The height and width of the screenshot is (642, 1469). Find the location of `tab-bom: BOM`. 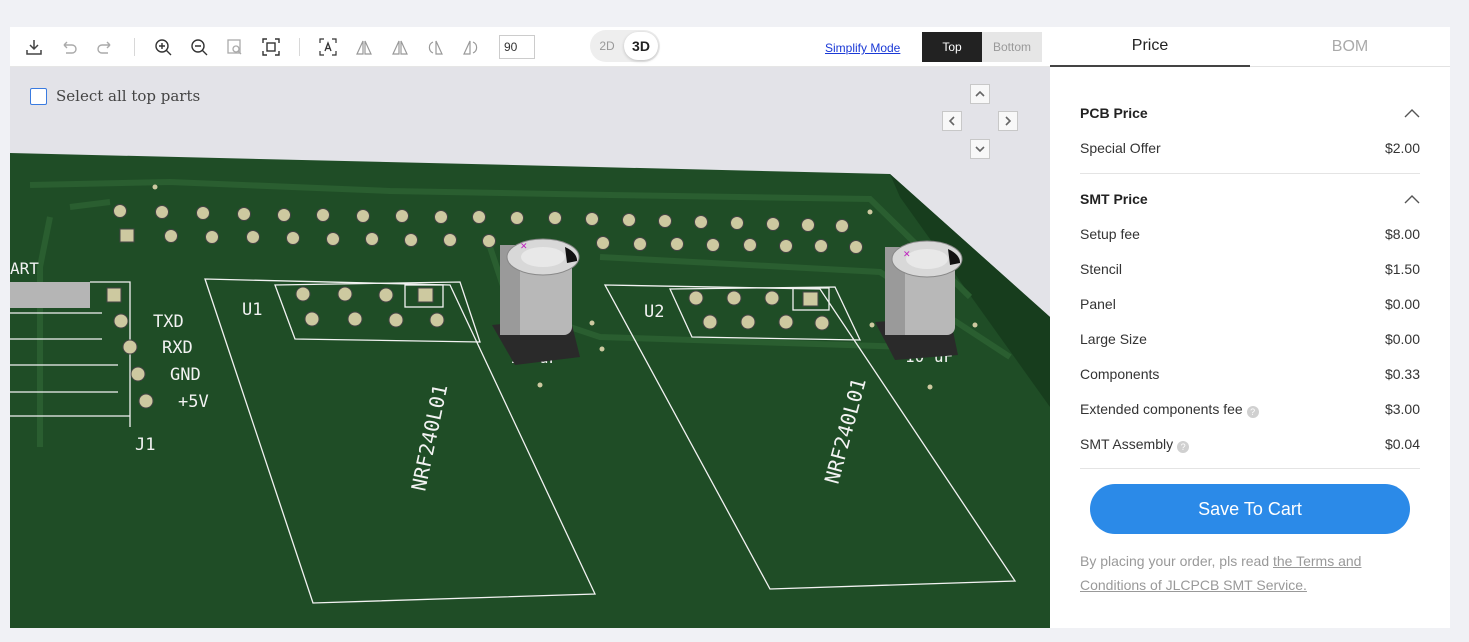

tab-bom: BOM is located at coordinates (1350, 47).